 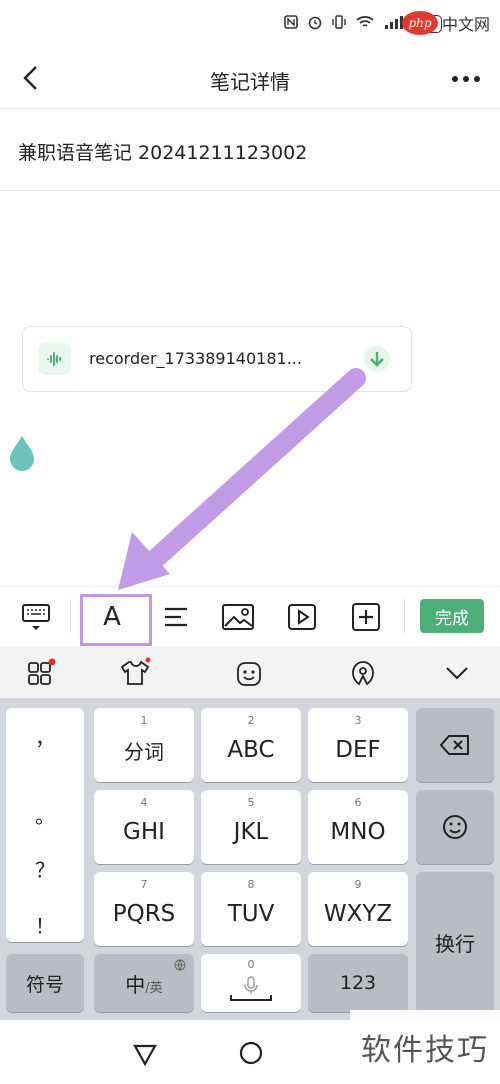 What do you see at coordinates (162, 151) in the screenshot?
I see `note-title: 兼职语音笔记 20241211123002` at bounding box center [162, 151].